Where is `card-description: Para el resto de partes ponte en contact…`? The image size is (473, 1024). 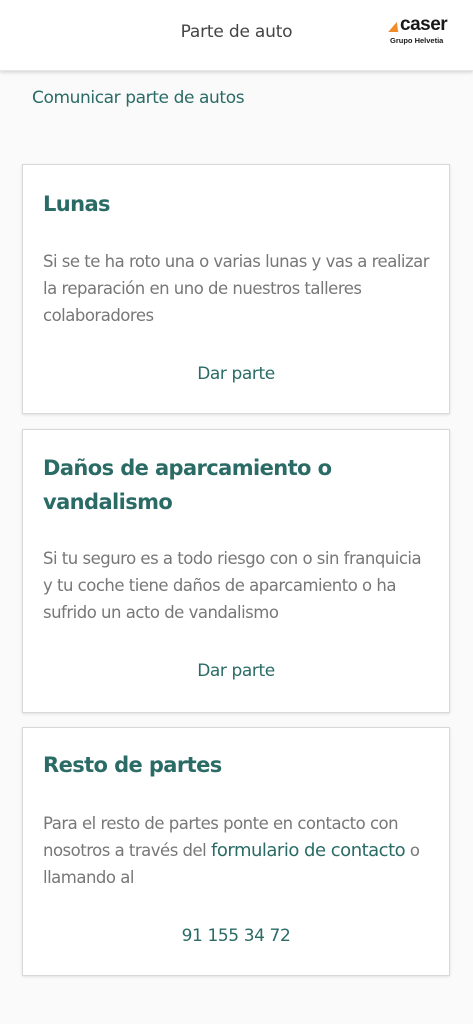 card-description: Para el resto de partes ponte en contact… is located at coordinates (239, 850).